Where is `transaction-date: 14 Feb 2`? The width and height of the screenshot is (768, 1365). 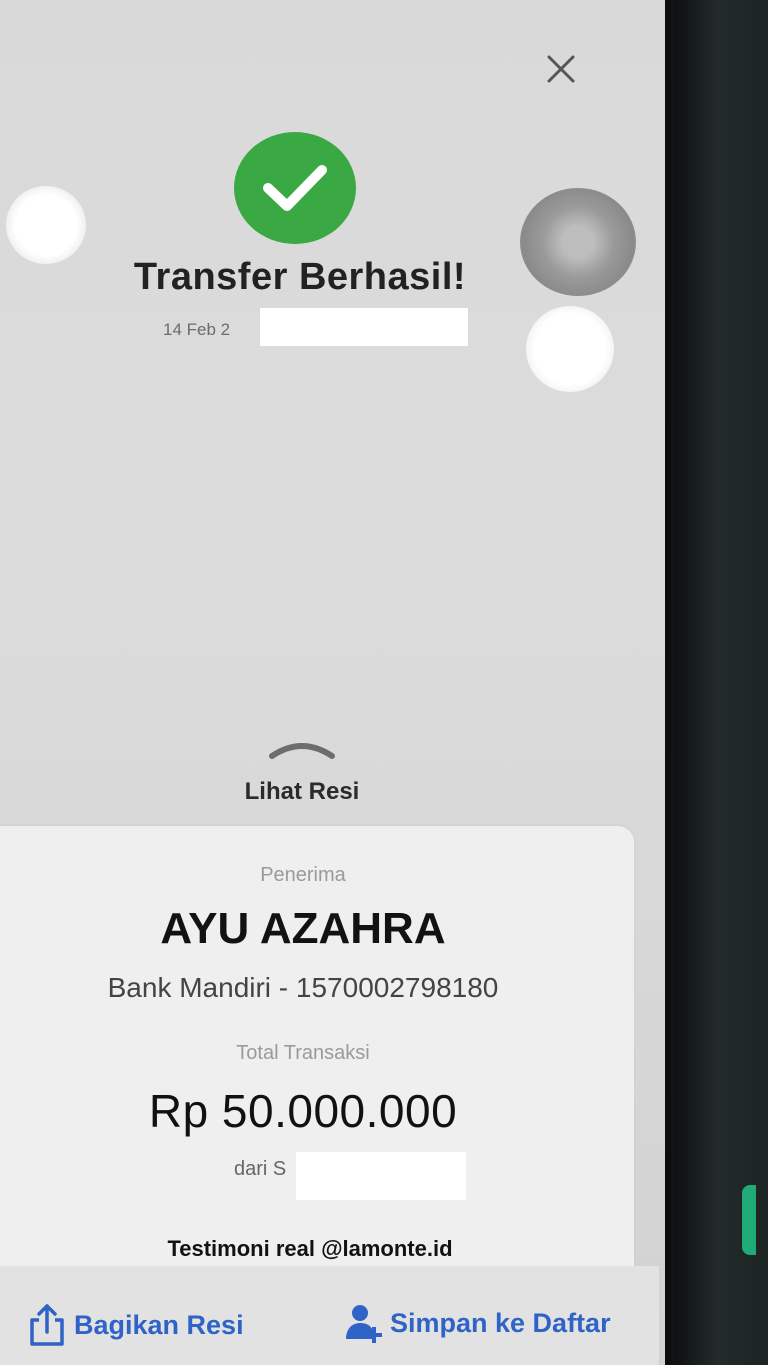 transaction-date: 14 Feb 2 is located at coordinates (197, 329).